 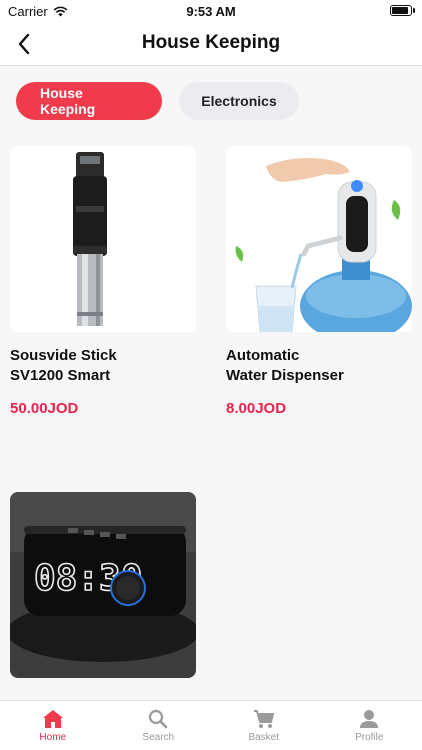 I want to click on status-time: 9:53 AM, so click(x=211, y=11).